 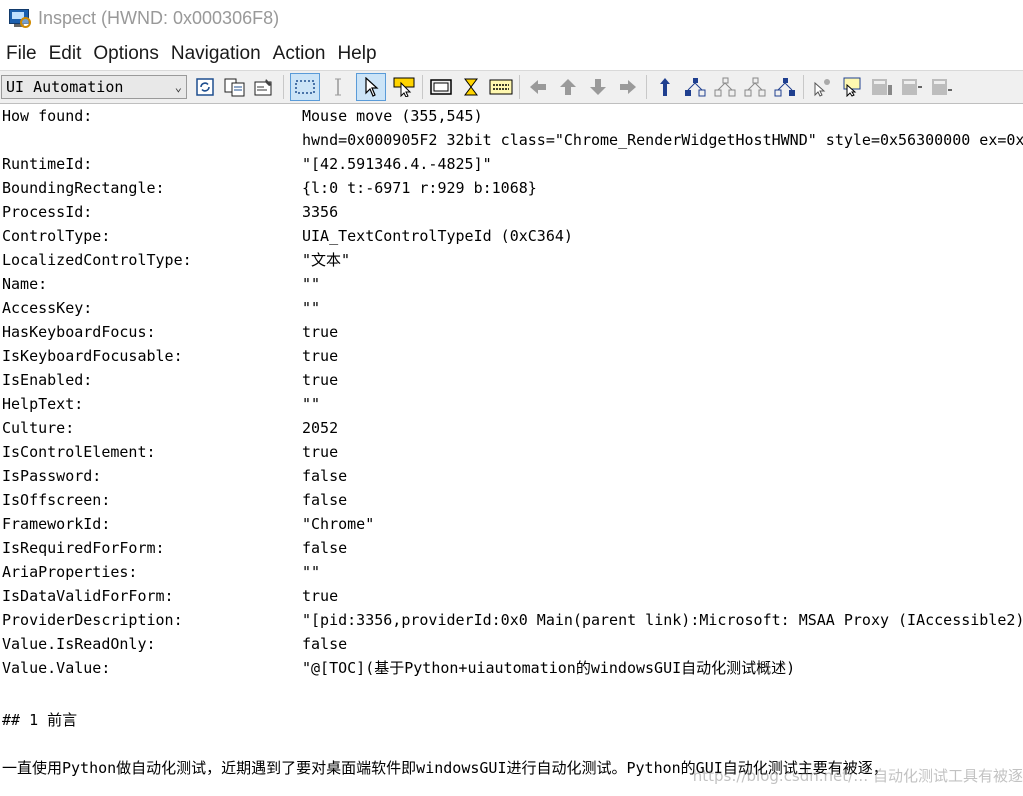 What do you see at coordinates (419, 188) in the screenshot?
I see `property-value: {l:0 t:-6971 r:929 b:1068}` at bounding box center [419, 188].